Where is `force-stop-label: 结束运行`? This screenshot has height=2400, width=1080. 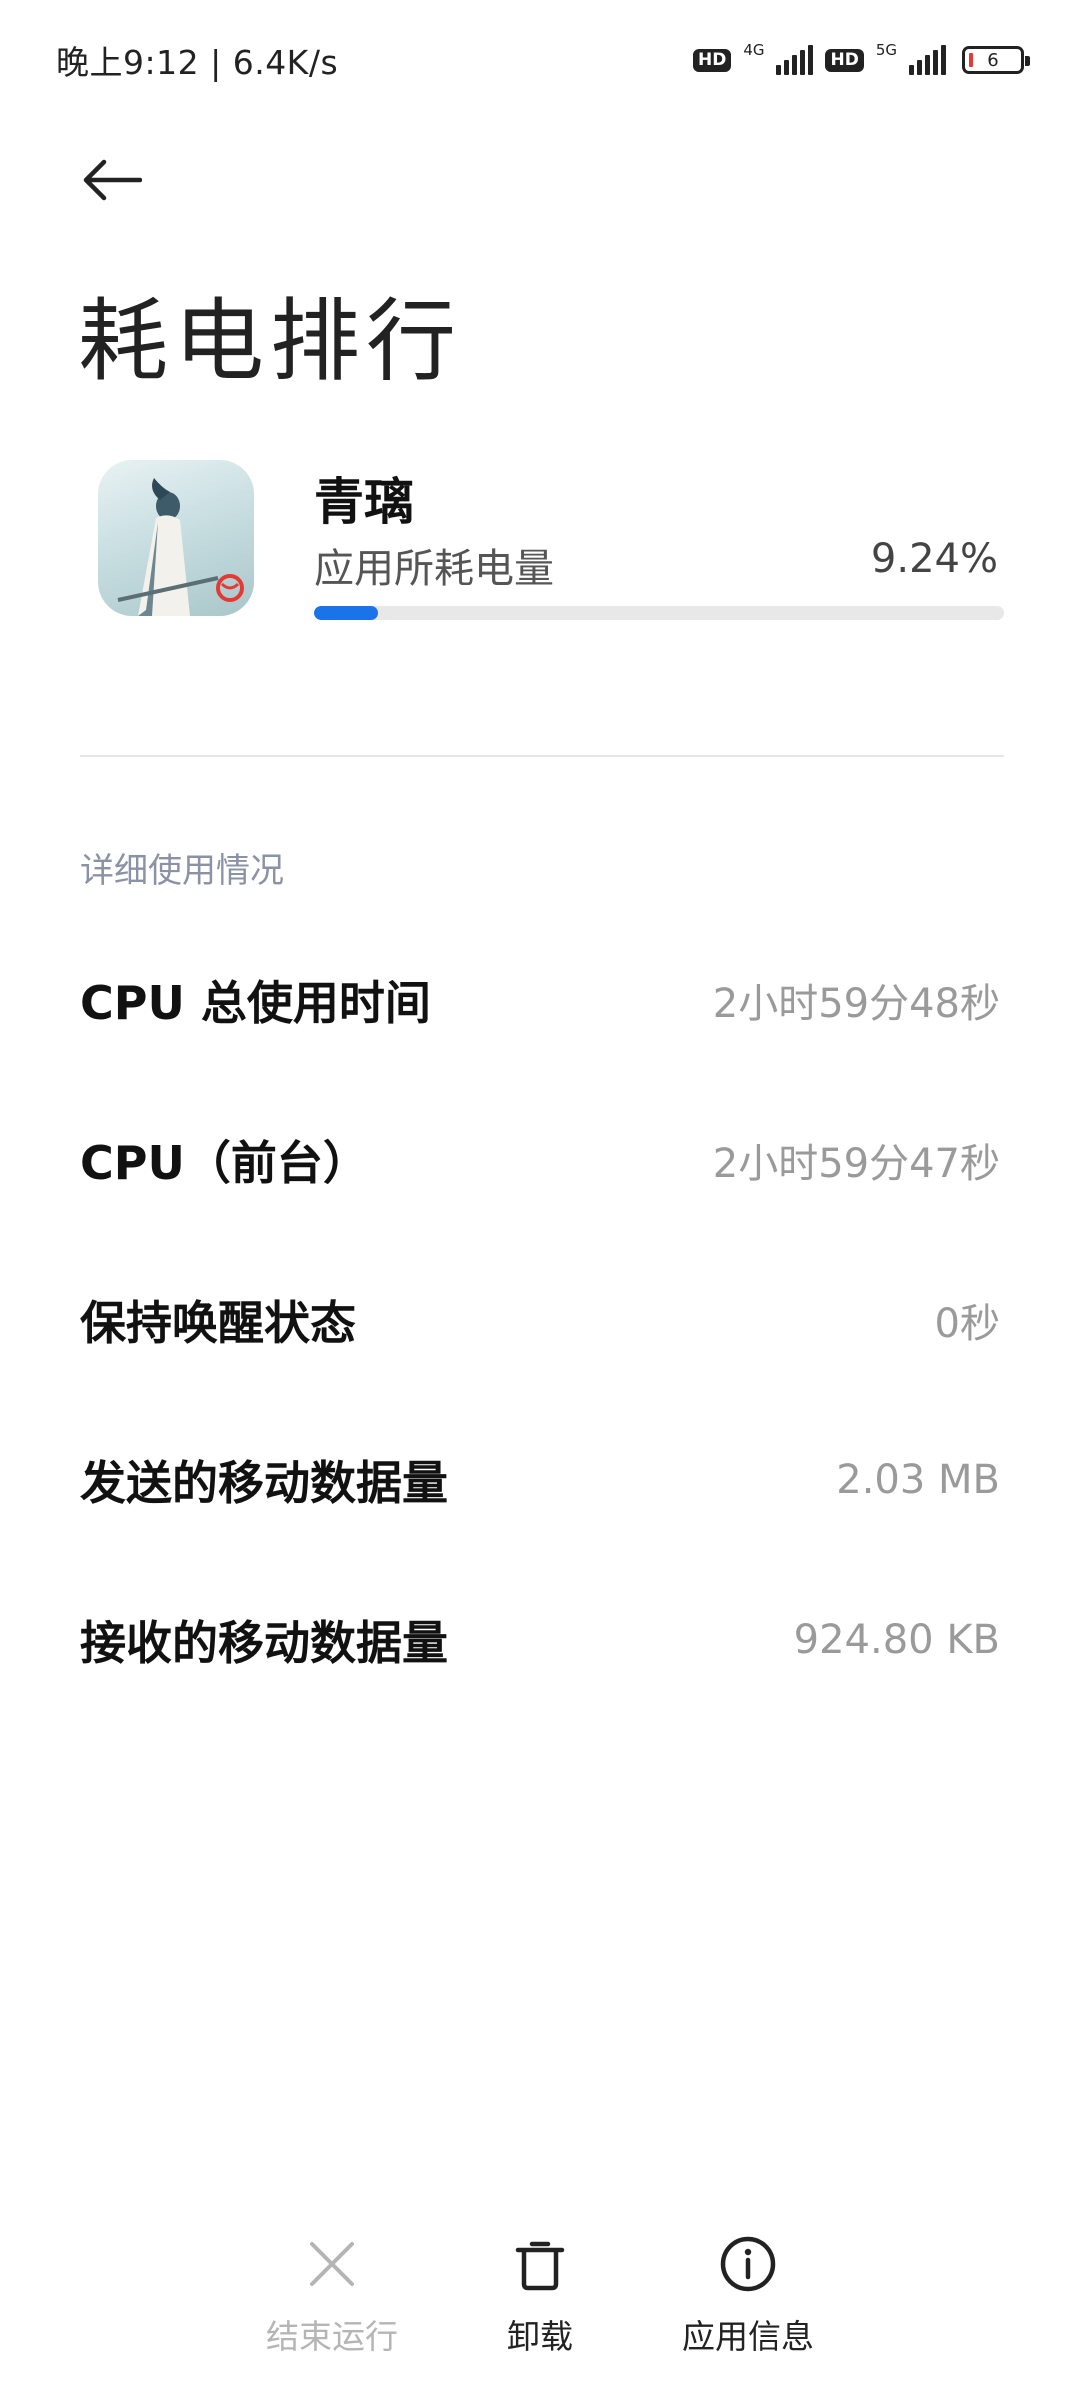
force-stop-label: 结束运行 is located at coordinates (332, 2336).